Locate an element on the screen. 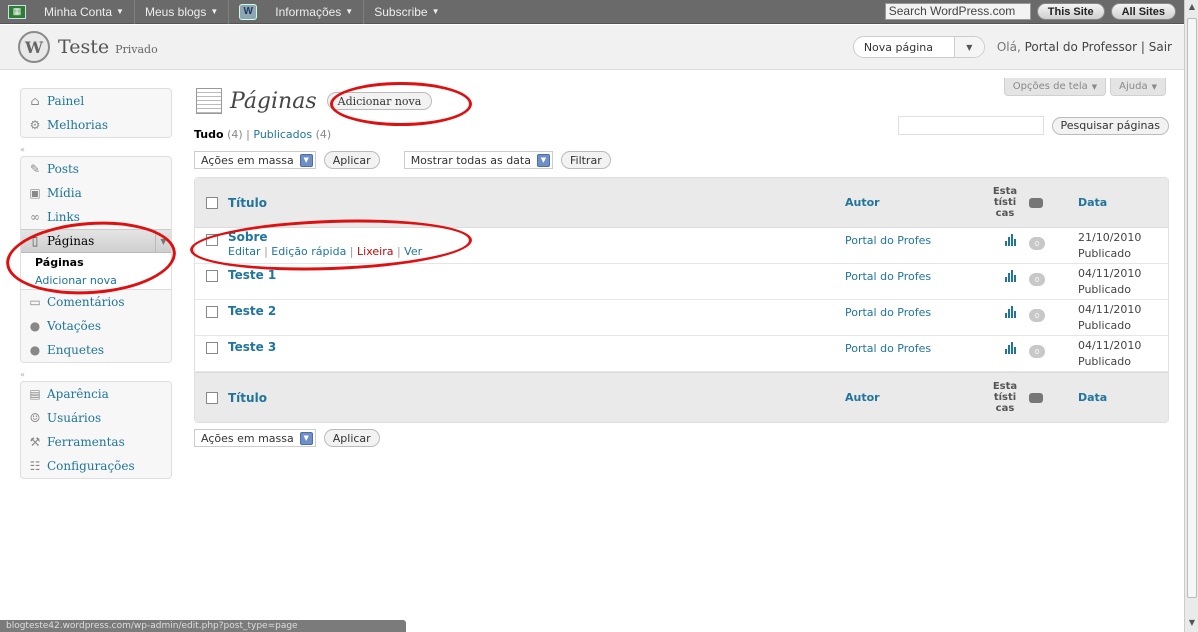  date-filter-select: Mostrar todas as data ▼ is located at coordinates (478, 160).